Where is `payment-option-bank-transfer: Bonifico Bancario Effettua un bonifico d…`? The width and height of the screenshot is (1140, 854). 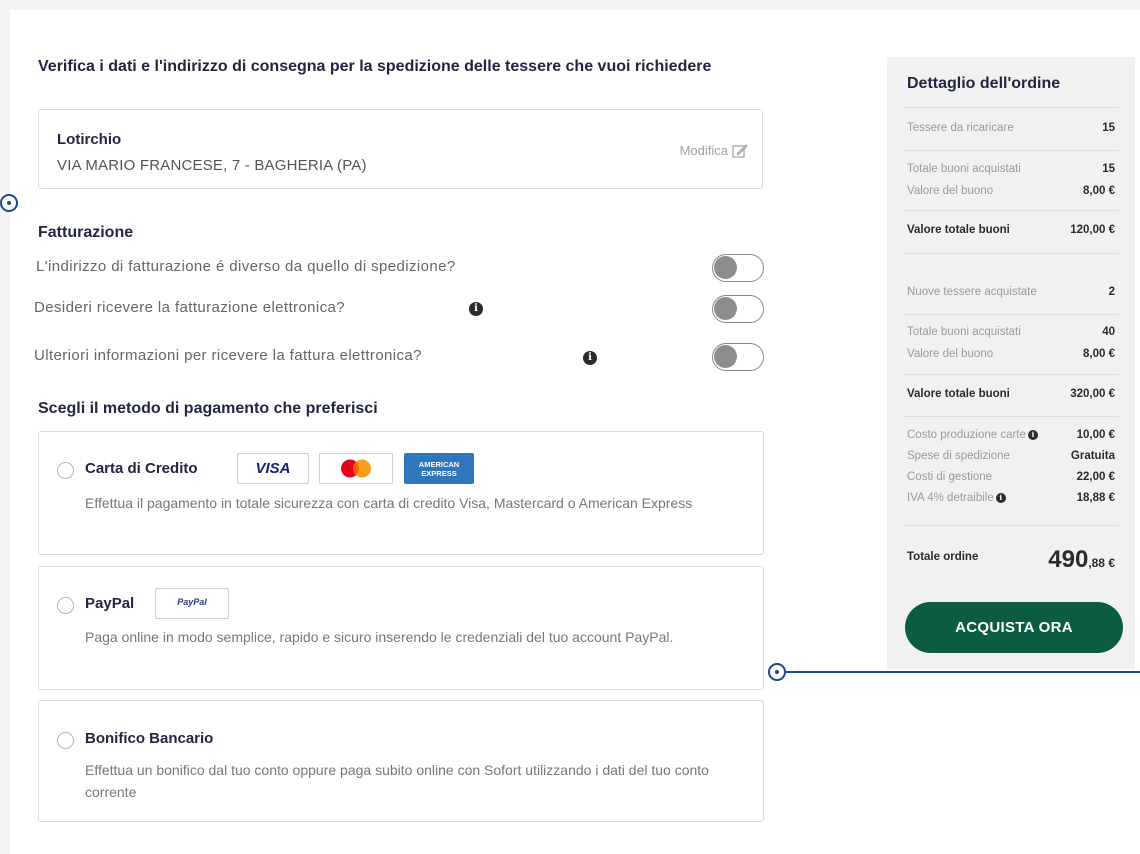
payment-option-bank-transfer: Bonifico Bancario Effettua un bonifico d… is located at coordinates (401, 761).